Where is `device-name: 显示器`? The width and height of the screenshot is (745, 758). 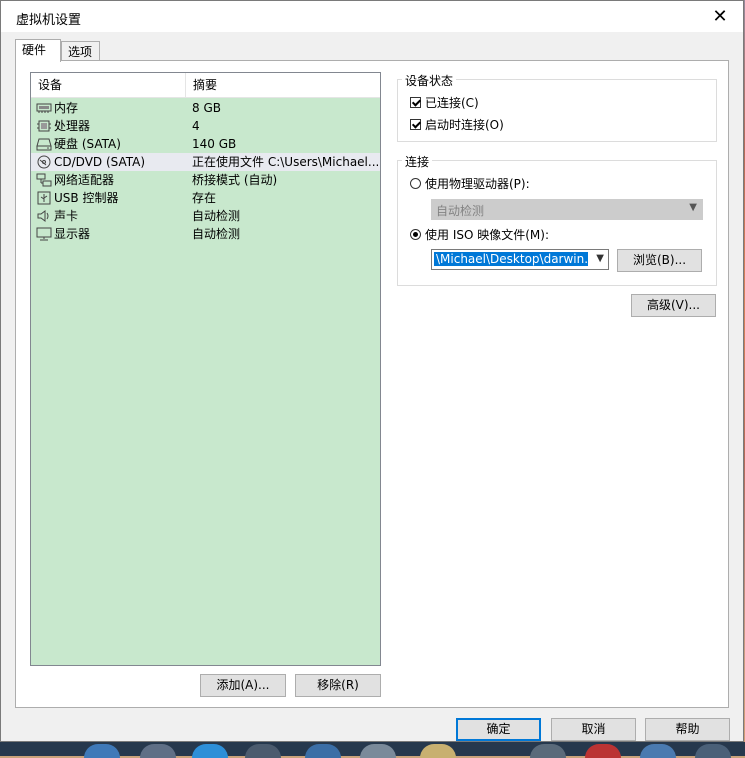 device-name: 显示器 is located at coordinates (72, 234).